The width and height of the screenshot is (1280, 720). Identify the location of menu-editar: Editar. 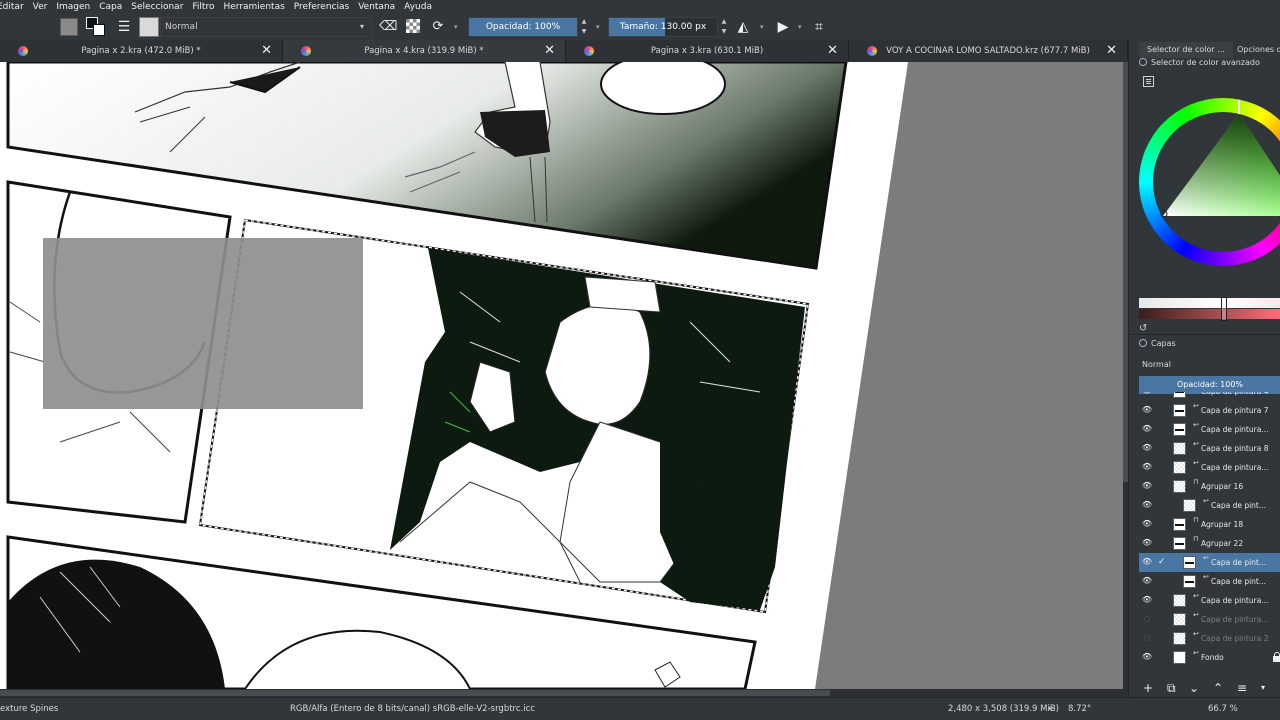
(14, 7).